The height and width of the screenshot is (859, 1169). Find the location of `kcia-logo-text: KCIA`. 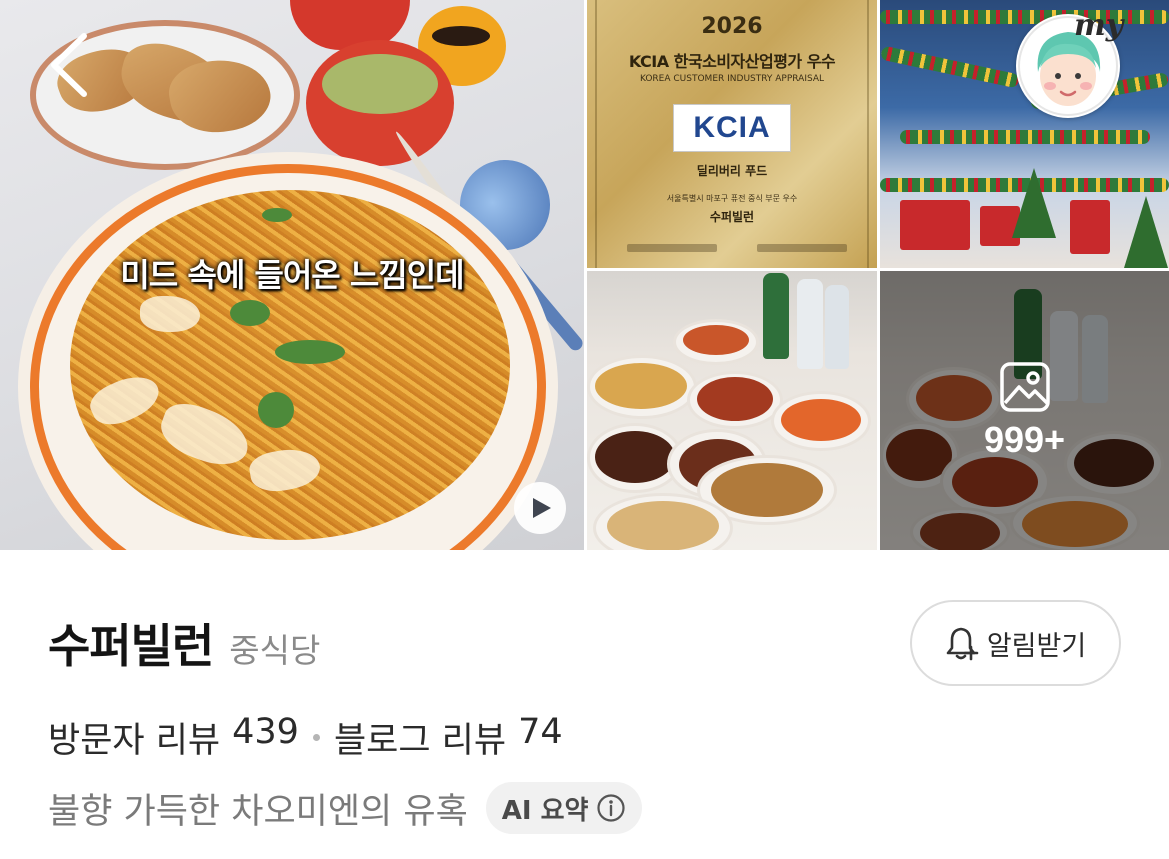

kcia-logo-text: KCIA is located at coordinates (732, 127).